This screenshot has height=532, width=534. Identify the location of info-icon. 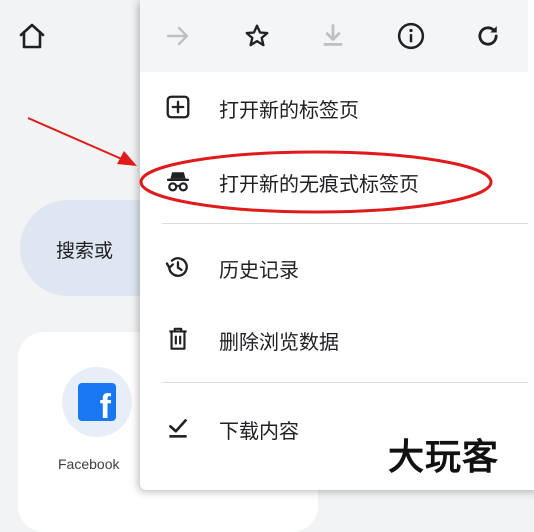
(411, 36).